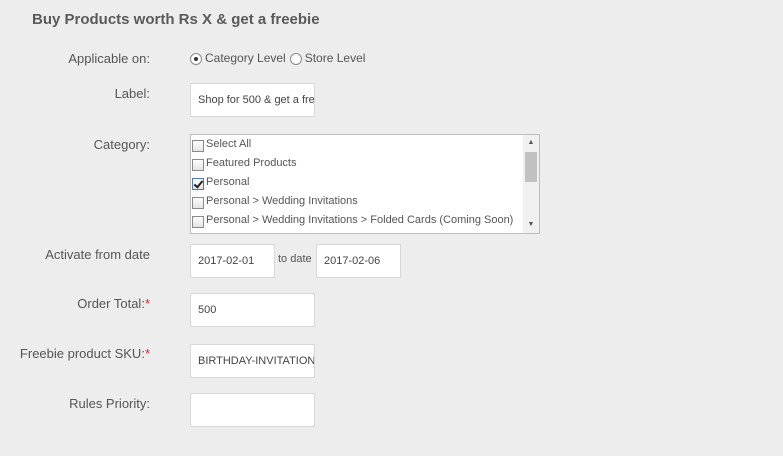 The image size is (783, 456). Describe the element at coordinates (75, 303) in the screenshot. I see `order-total-label: Order Total:*` at that location.